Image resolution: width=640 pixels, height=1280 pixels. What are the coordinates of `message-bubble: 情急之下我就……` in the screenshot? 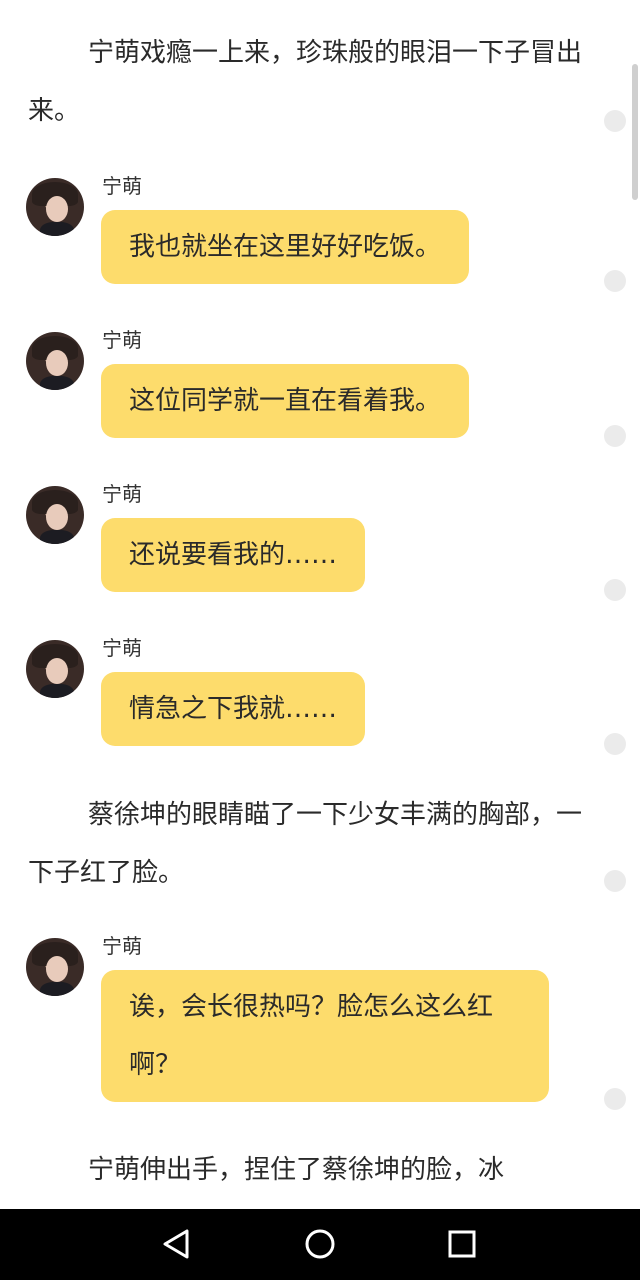 It's located at (233, 709).